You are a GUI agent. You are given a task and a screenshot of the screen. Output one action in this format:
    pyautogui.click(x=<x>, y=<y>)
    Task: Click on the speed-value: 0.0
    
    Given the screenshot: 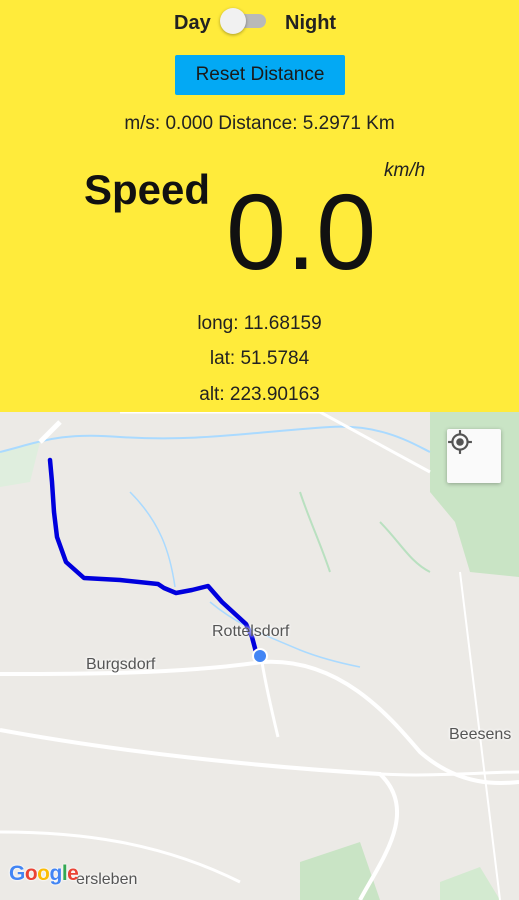 What is the action you would take?
    pyautogui.click(x=301, y=231)
    